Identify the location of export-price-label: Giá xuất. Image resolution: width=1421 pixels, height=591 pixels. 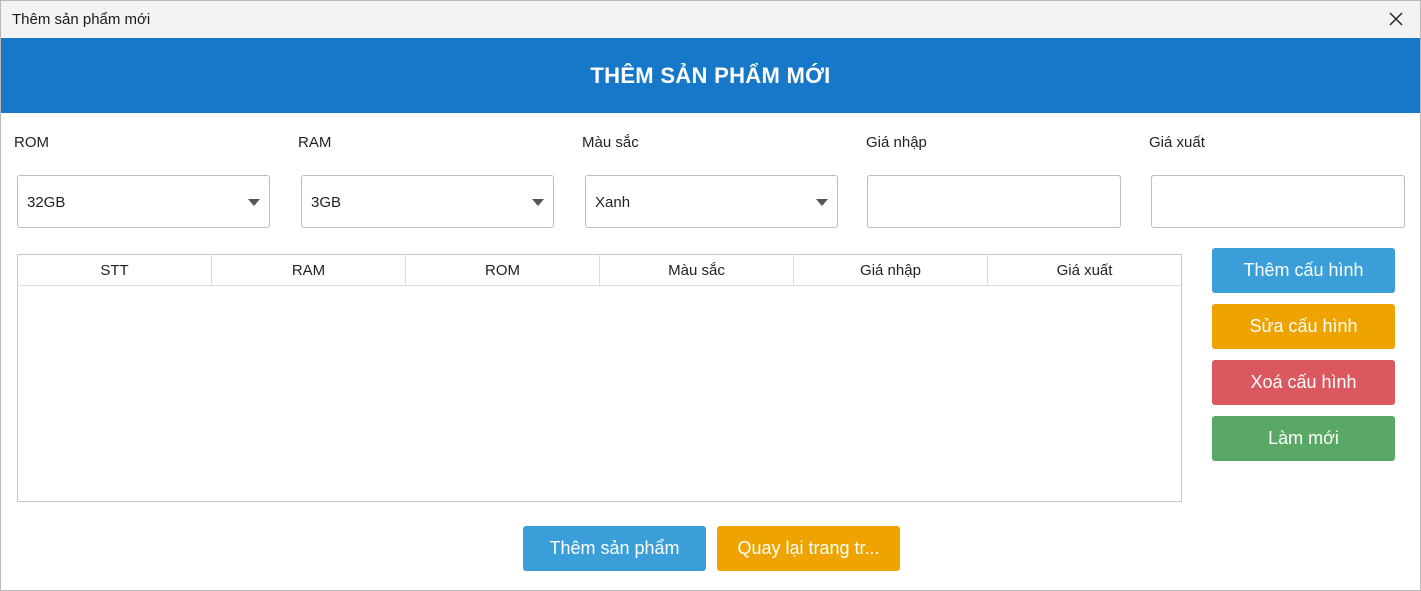
(1177, 142).